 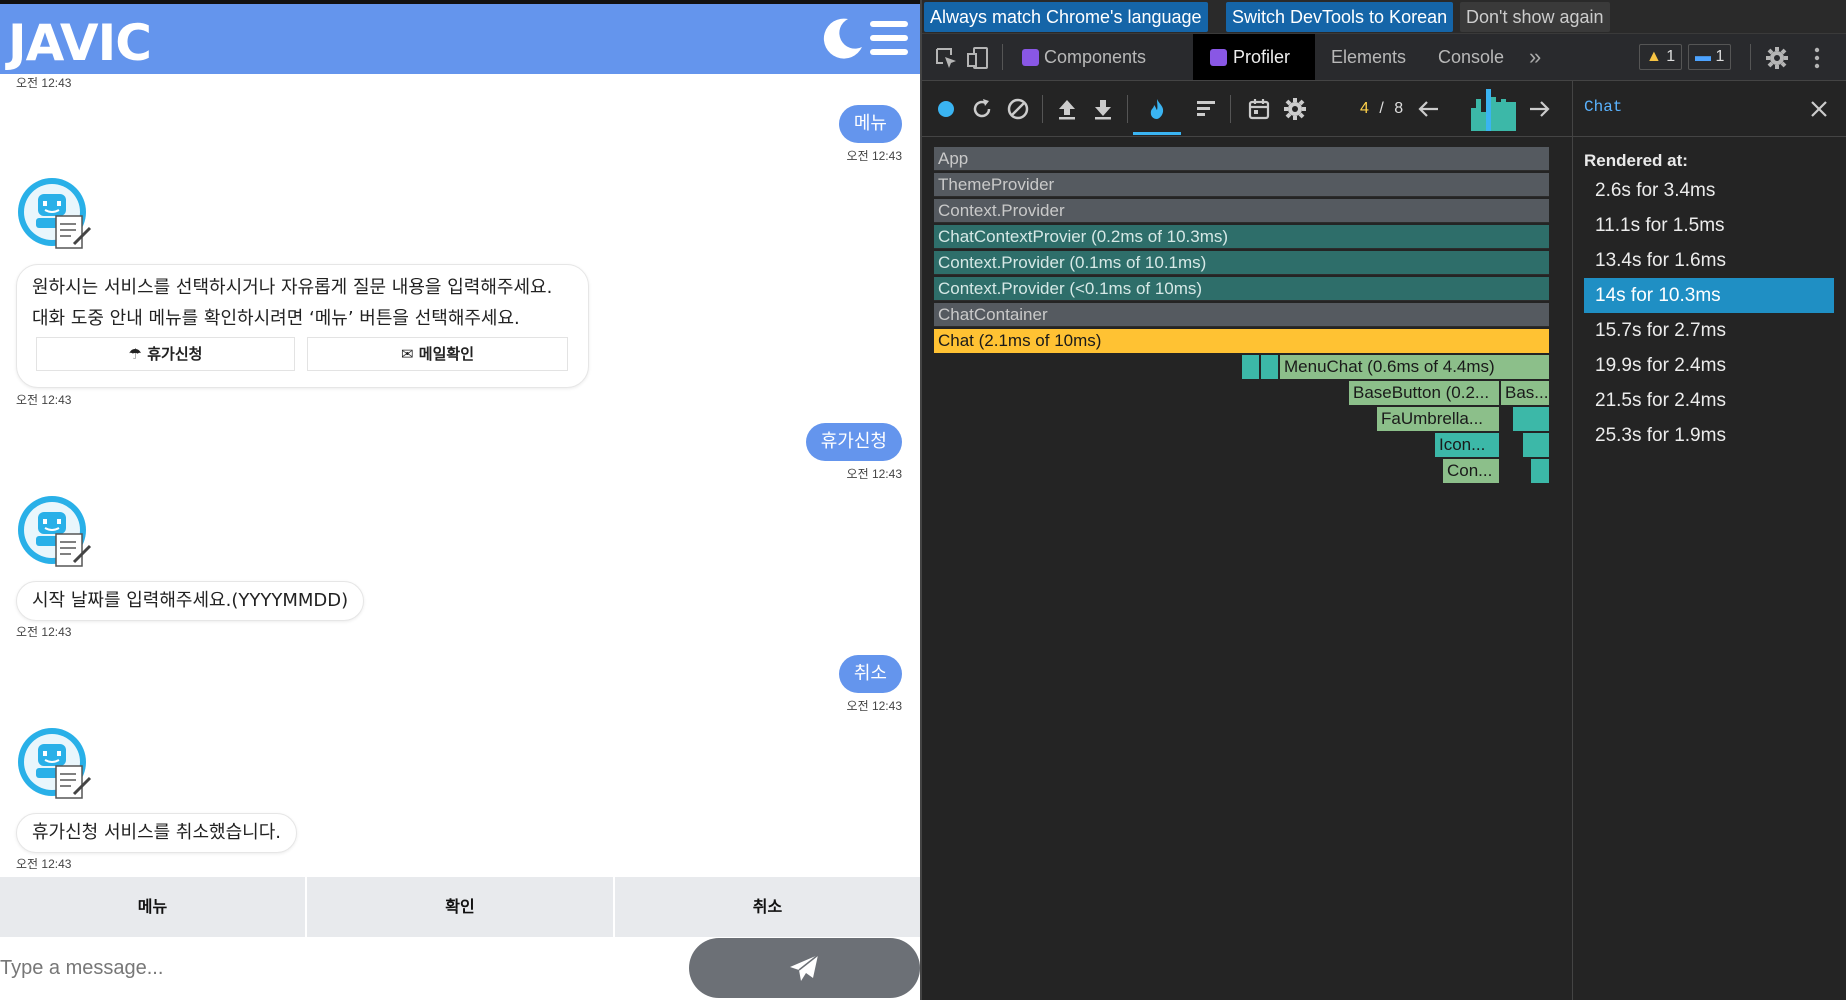 I want to click on commit-bar, so click(x=1513, y=116).